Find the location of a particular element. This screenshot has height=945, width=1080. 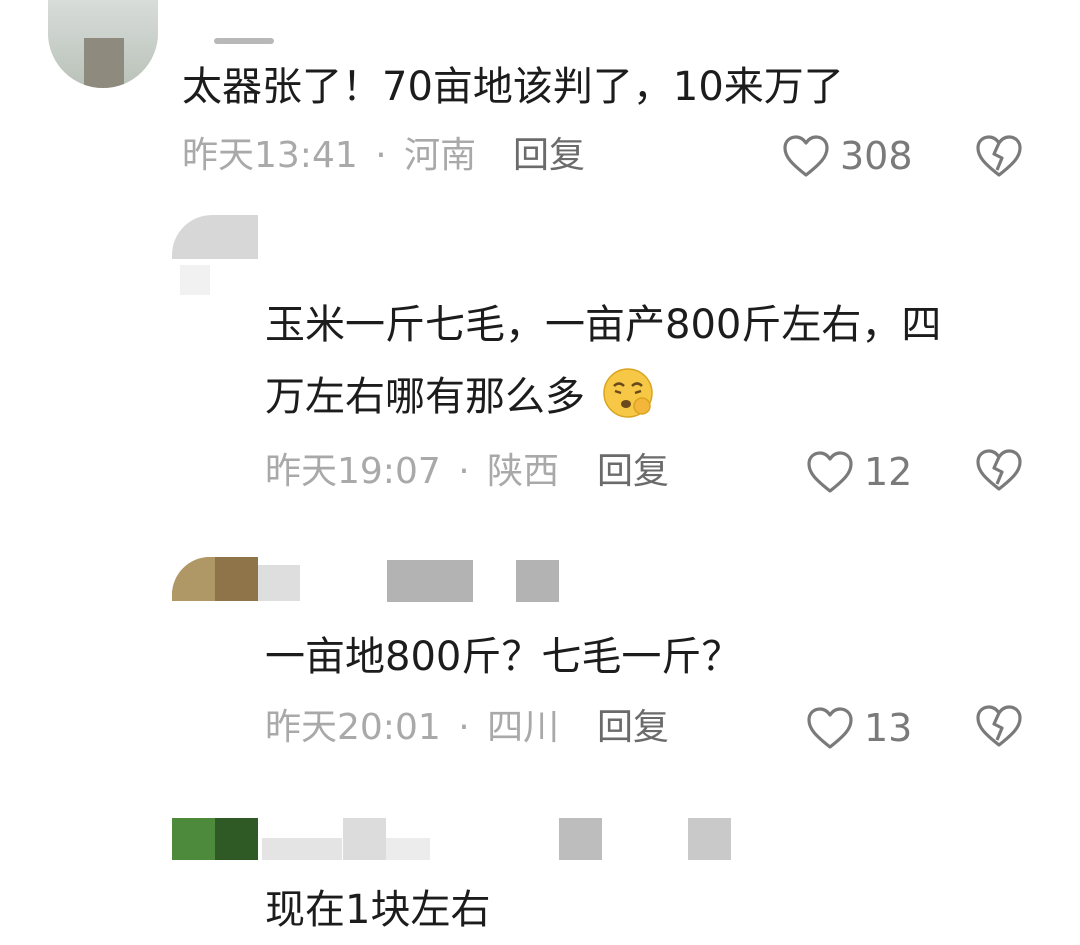

comment-text-line-1: 玉米一斤七毛，一亩产800斤左右，四 is located at coordinates (603, 325).